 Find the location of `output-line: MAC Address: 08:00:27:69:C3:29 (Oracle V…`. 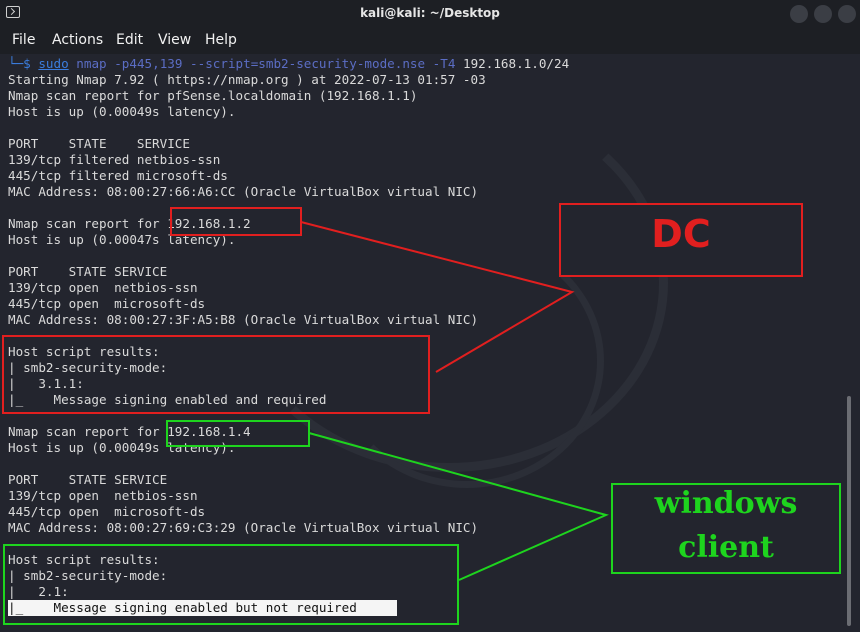

output-line: MAC Address: 08:00:27:69:C3:29 (Oracle V… is located at coordinates (243, 527).